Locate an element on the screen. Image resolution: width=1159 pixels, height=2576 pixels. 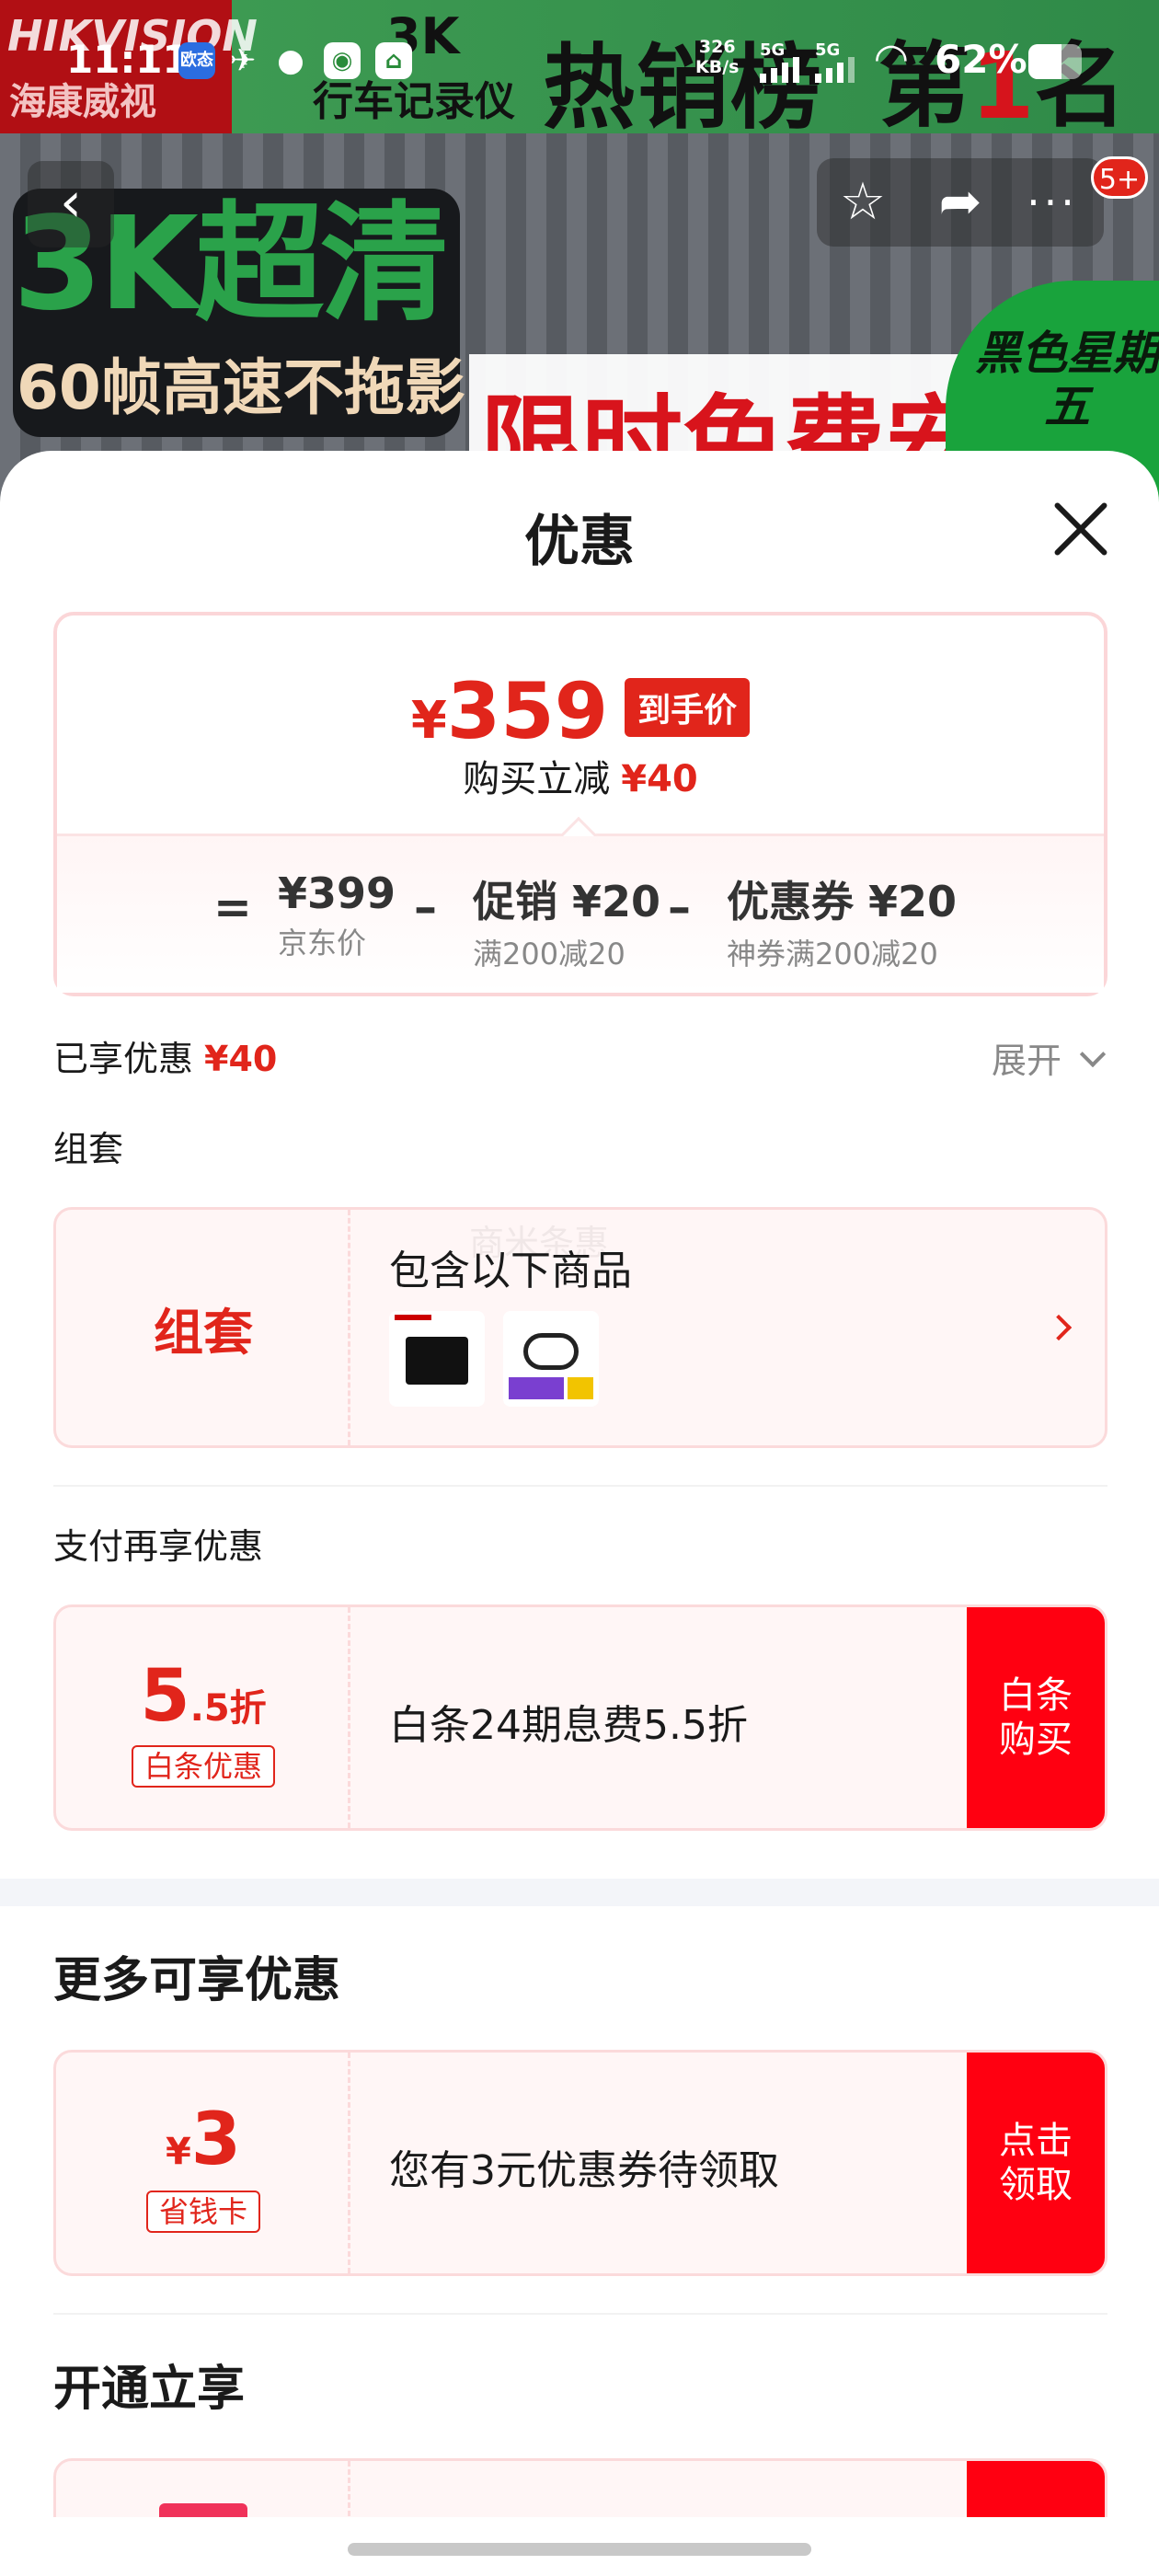
coupon-amount: ¥3 is located at coordinates (203, 2140).